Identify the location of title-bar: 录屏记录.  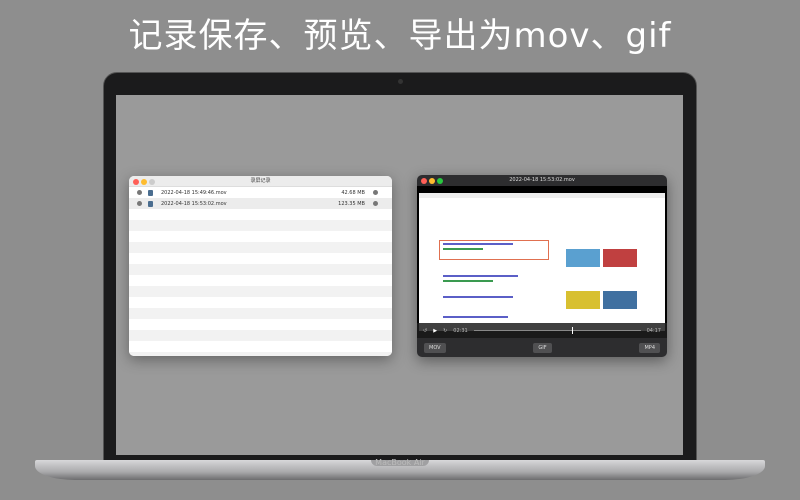
(260, 181).